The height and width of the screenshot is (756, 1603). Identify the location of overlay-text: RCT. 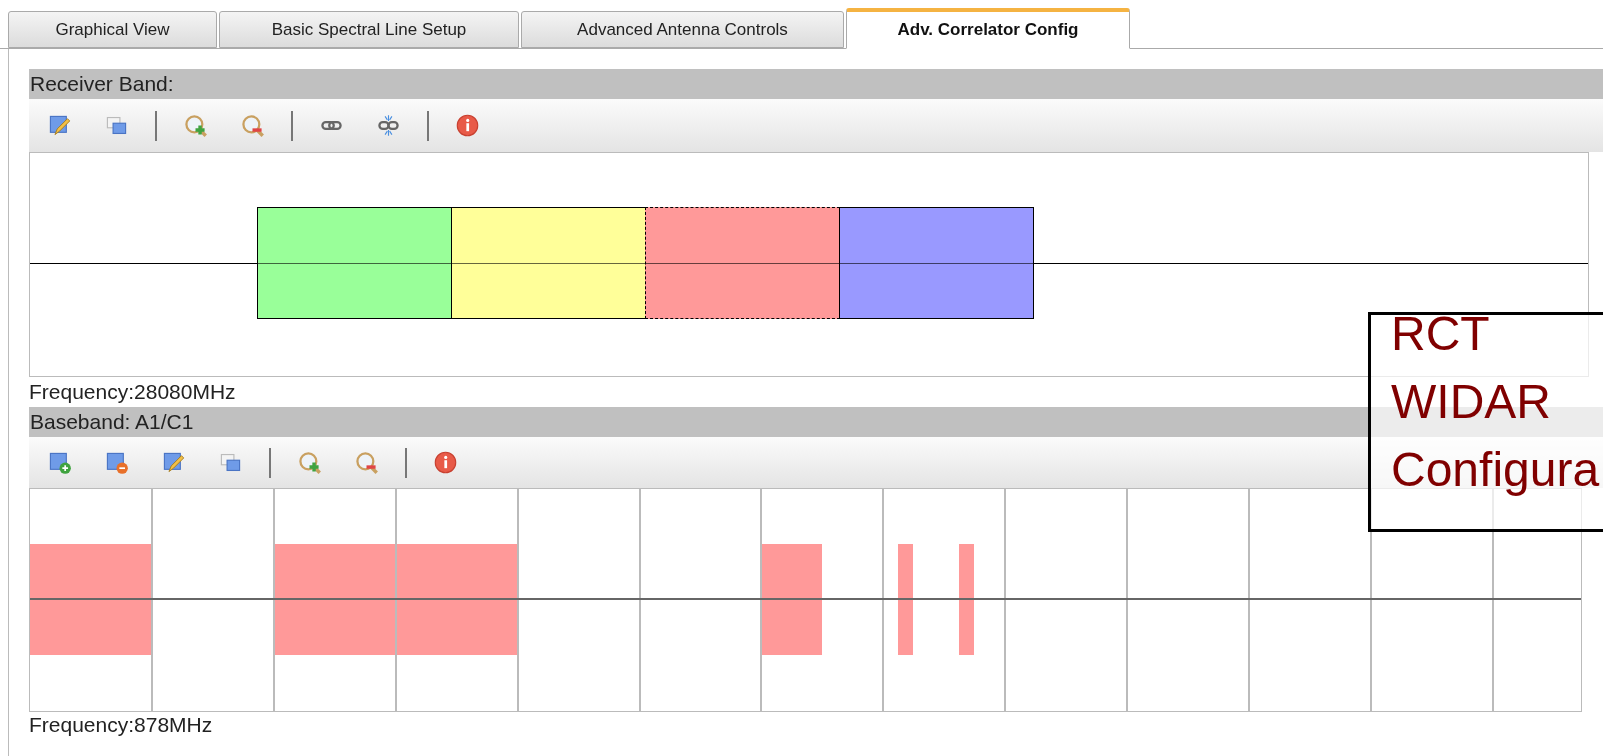
(1440, 338).